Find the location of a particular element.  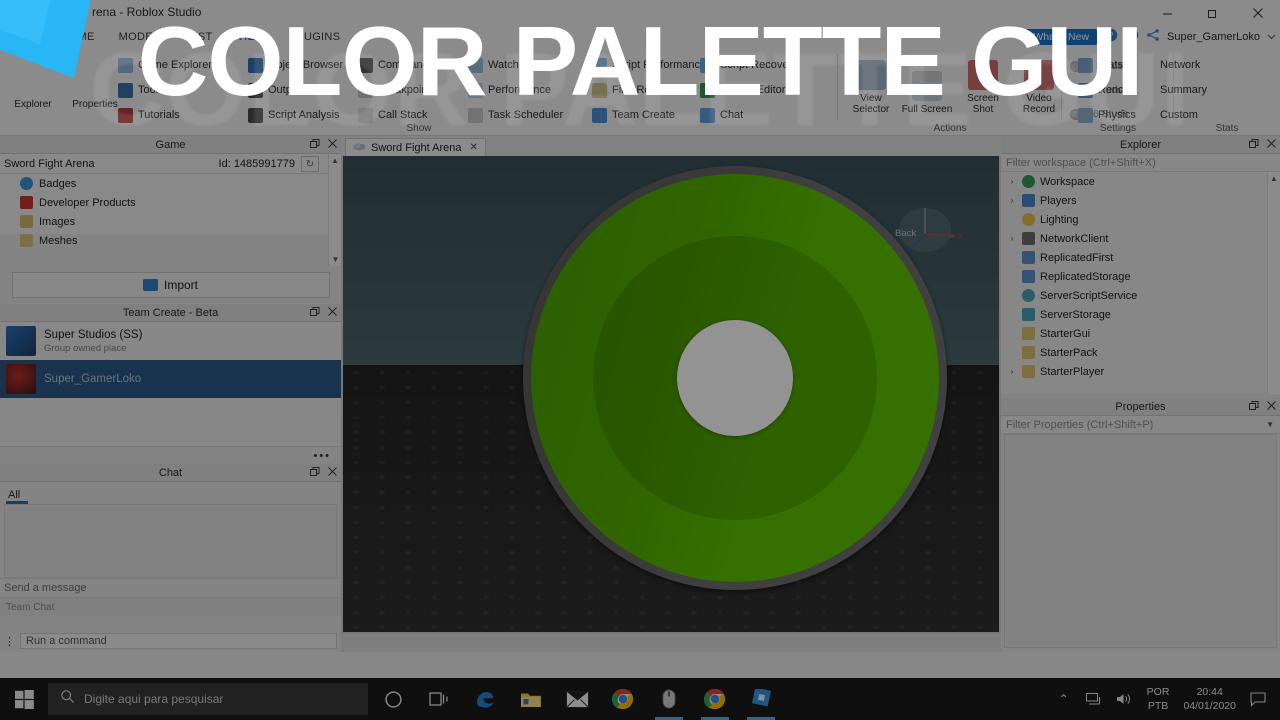

team-create-member-row-selected: Super_GamerLoko is located at coordinates (170, 379).